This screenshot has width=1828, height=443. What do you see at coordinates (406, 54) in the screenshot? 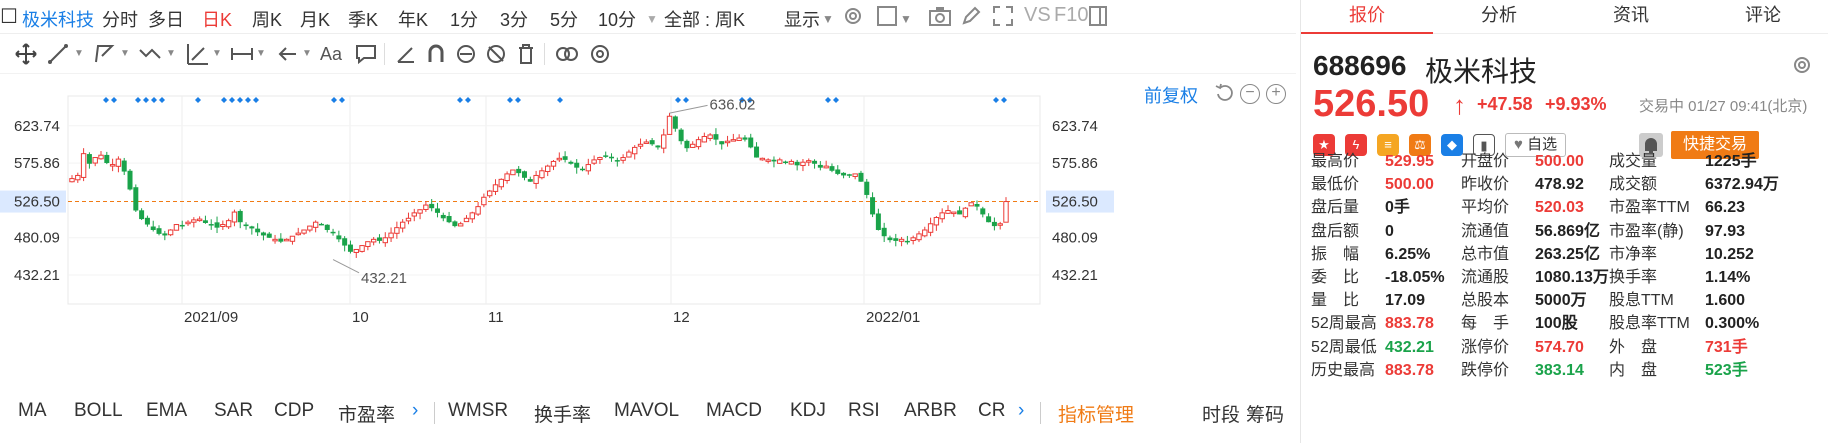
I see `angle-tool-icon` at bounding box center [406, 54].